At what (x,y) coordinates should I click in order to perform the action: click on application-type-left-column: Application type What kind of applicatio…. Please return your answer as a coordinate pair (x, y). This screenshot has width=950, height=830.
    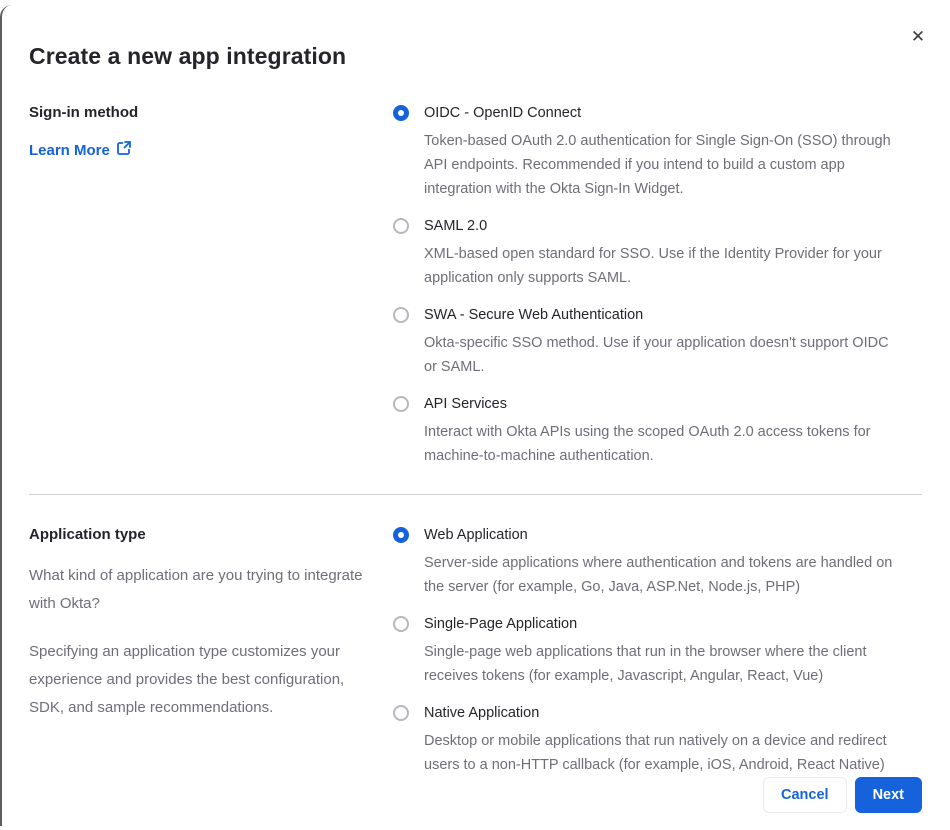
    Looking at the image, I should click on (199, 650).